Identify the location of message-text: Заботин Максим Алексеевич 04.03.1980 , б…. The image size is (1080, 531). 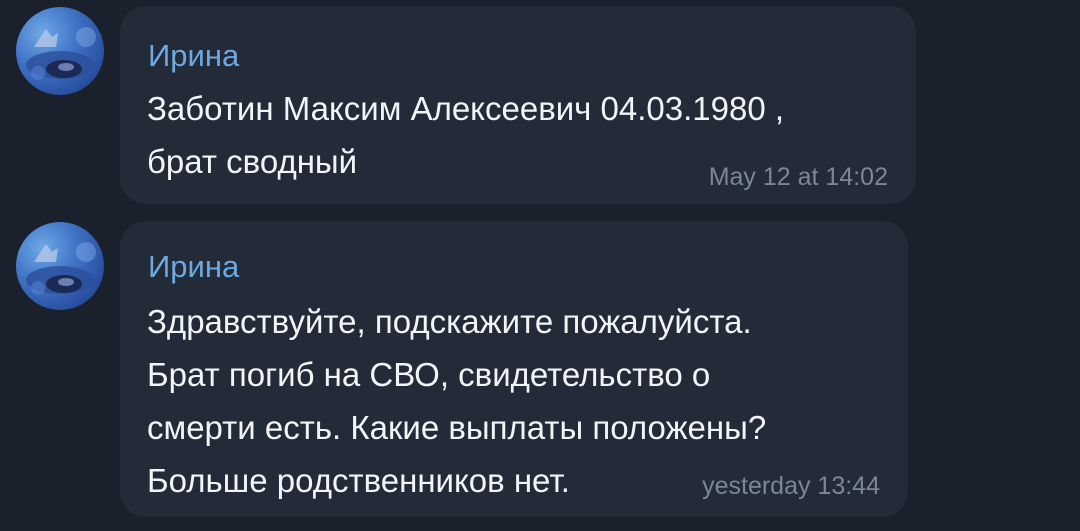
(466, 135).